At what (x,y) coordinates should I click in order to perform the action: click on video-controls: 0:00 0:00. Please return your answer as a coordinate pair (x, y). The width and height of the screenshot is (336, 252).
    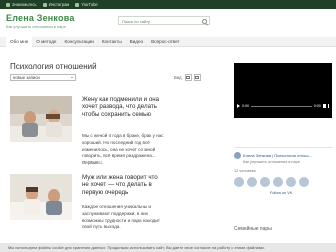
    Looking at the image, I should click on (283, 106).